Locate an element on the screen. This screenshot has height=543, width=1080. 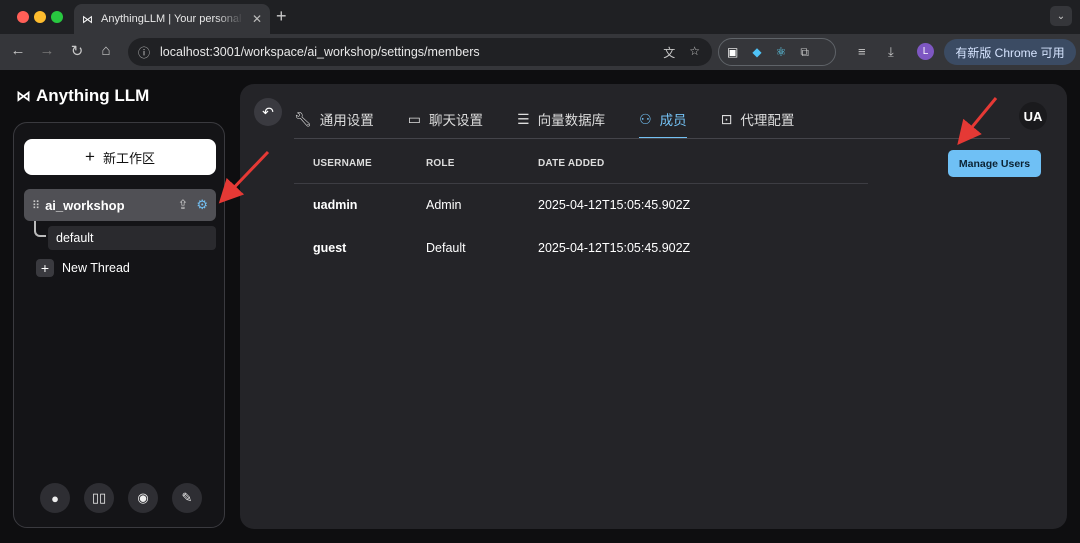
reload-icon: ↻ is located at coordinates (77, 51).